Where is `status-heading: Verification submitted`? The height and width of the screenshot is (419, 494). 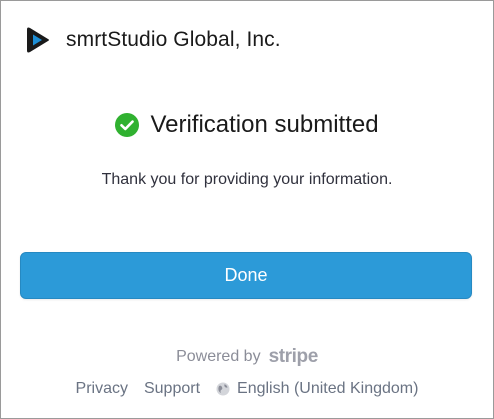
status-heading: Verification submitted is located at coordinates (247, 125).